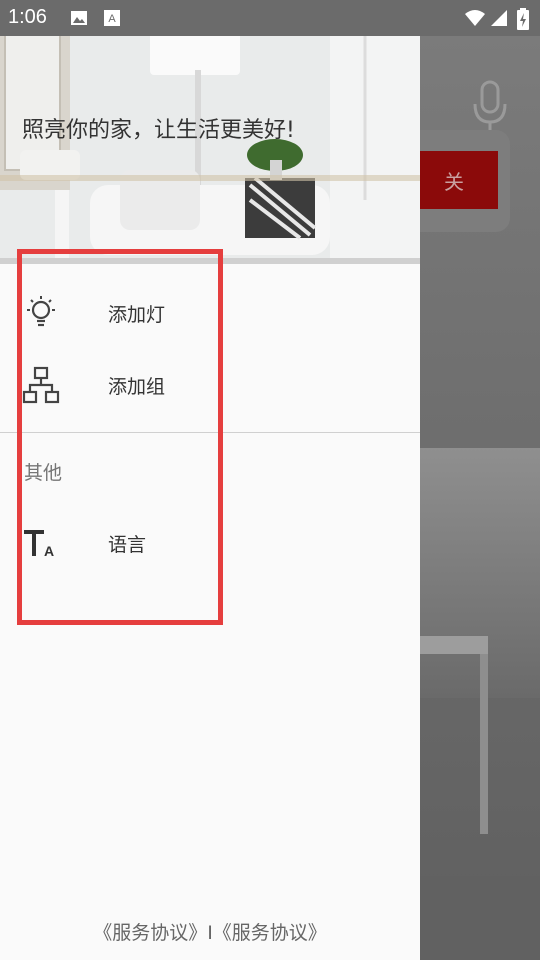 The image size is (540, 960). What do you see at coordinates (41, 311) in the screenshot?
I see `bulb-icon` at bounding box center [41, 311].